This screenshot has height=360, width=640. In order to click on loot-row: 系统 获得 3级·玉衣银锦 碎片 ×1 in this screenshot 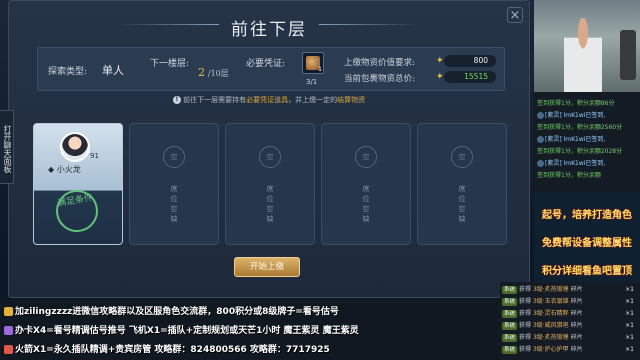, I will do `click(570, 302)`.